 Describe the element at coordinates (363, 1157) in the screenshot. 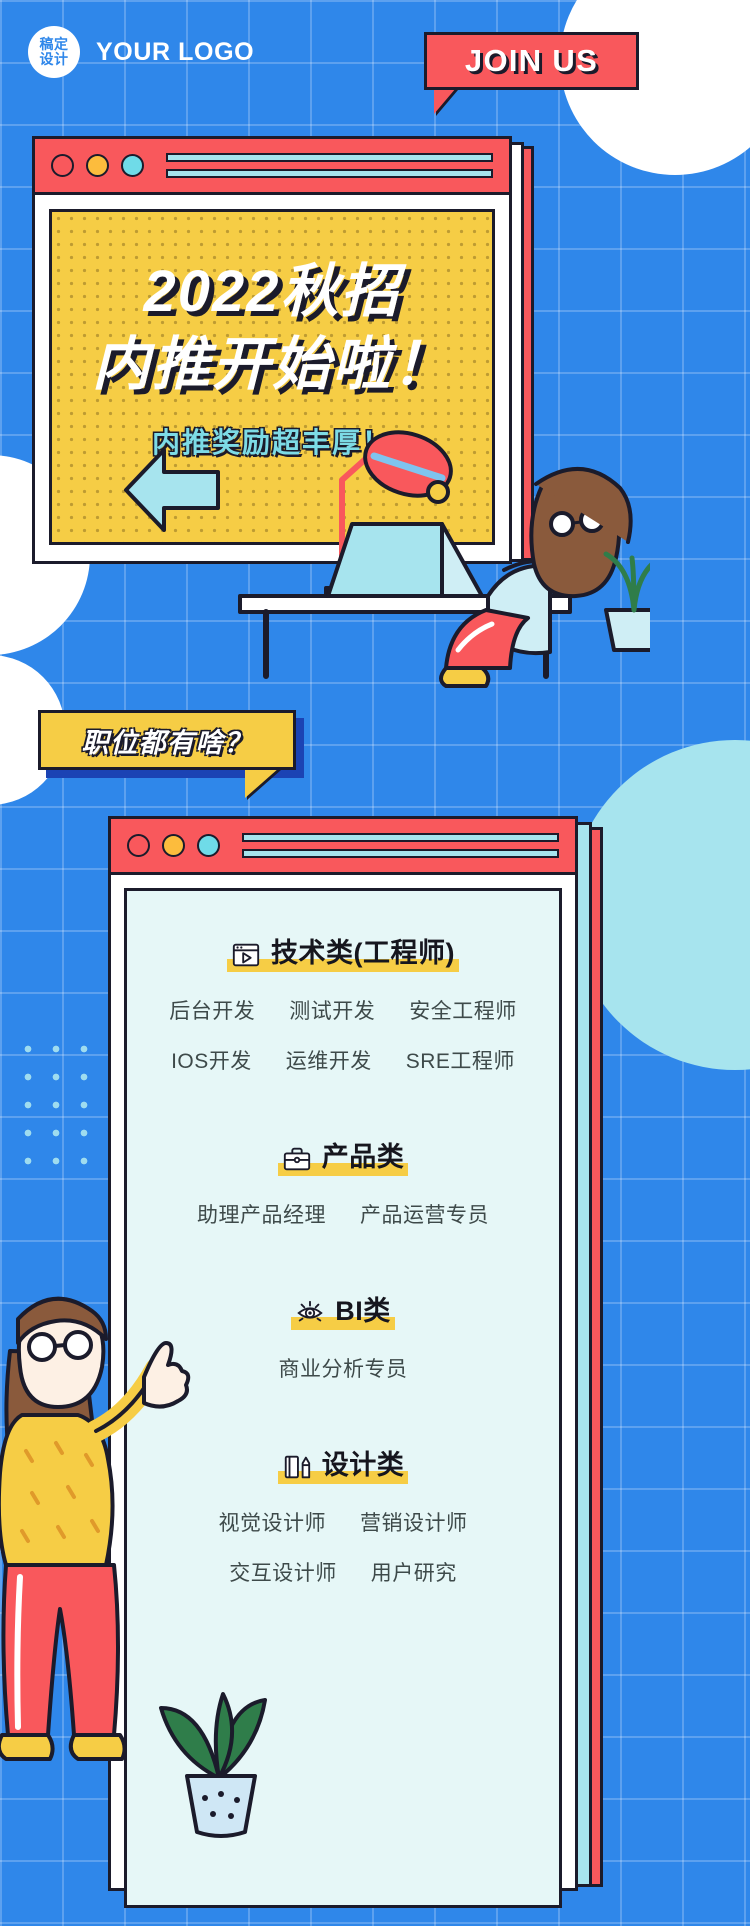

I see `job-category-title: 产品类` at that location.